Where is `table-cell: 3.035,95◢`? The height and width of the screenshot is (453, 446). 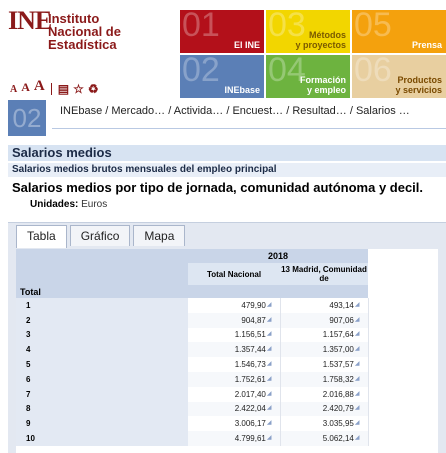 table-cell: 3.035,95◢ is located at coordinates (324, 424).